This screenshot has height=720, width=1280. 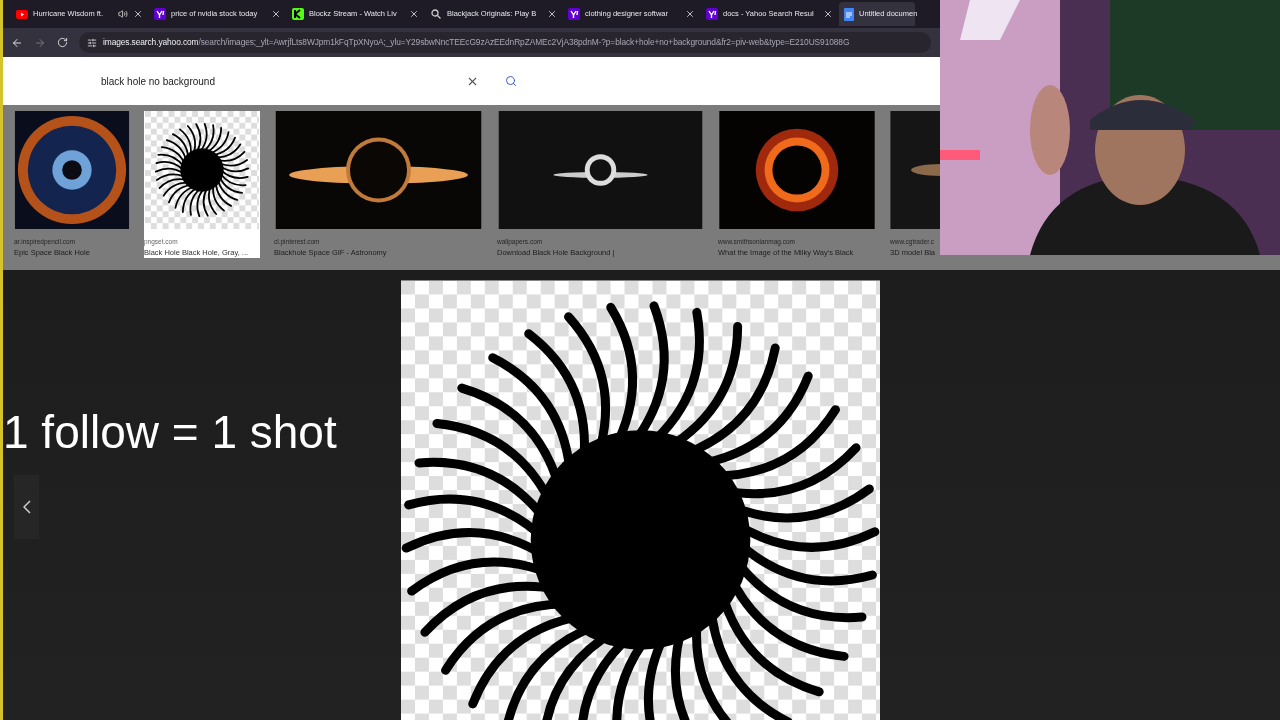 What do you see at coordinates (849, 14) in the screenshot?
I see `document-icon` at bounding box center [849, 14].